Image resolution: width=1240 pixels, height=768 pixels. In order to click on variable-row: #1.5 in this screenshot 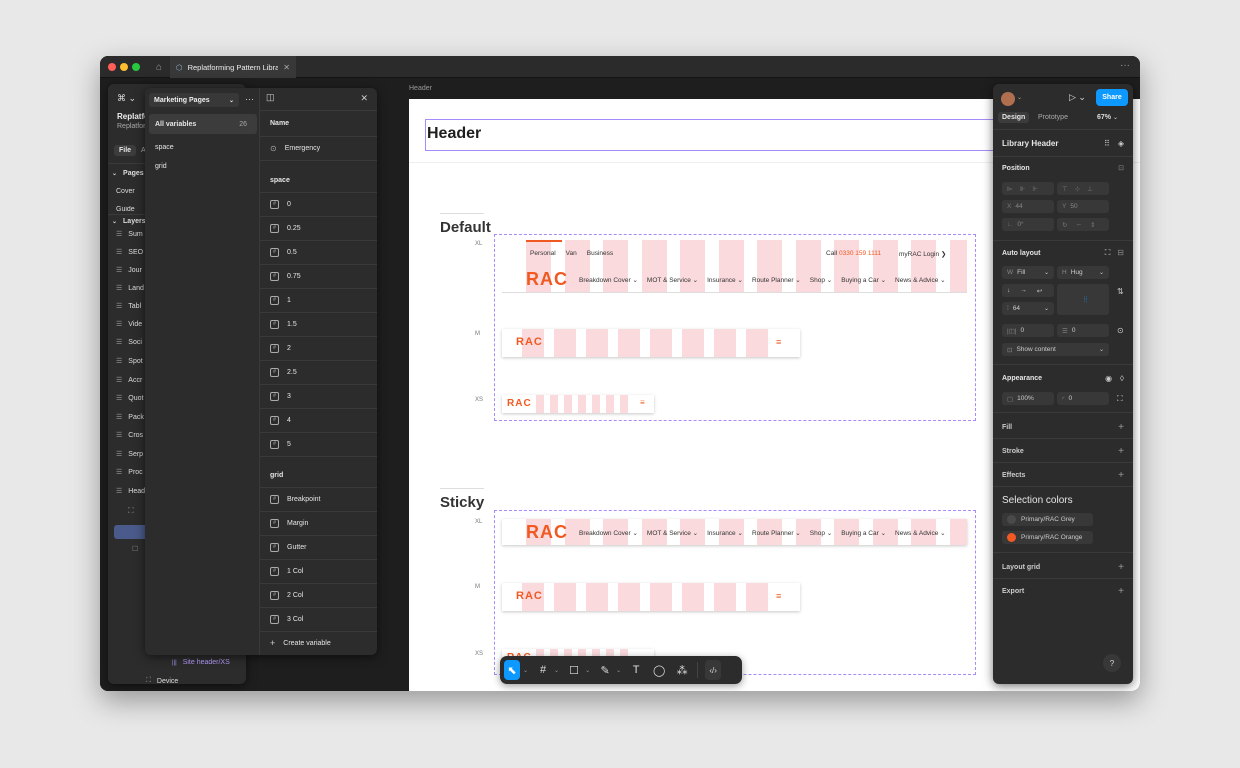, I will do `click(318, 324)`.